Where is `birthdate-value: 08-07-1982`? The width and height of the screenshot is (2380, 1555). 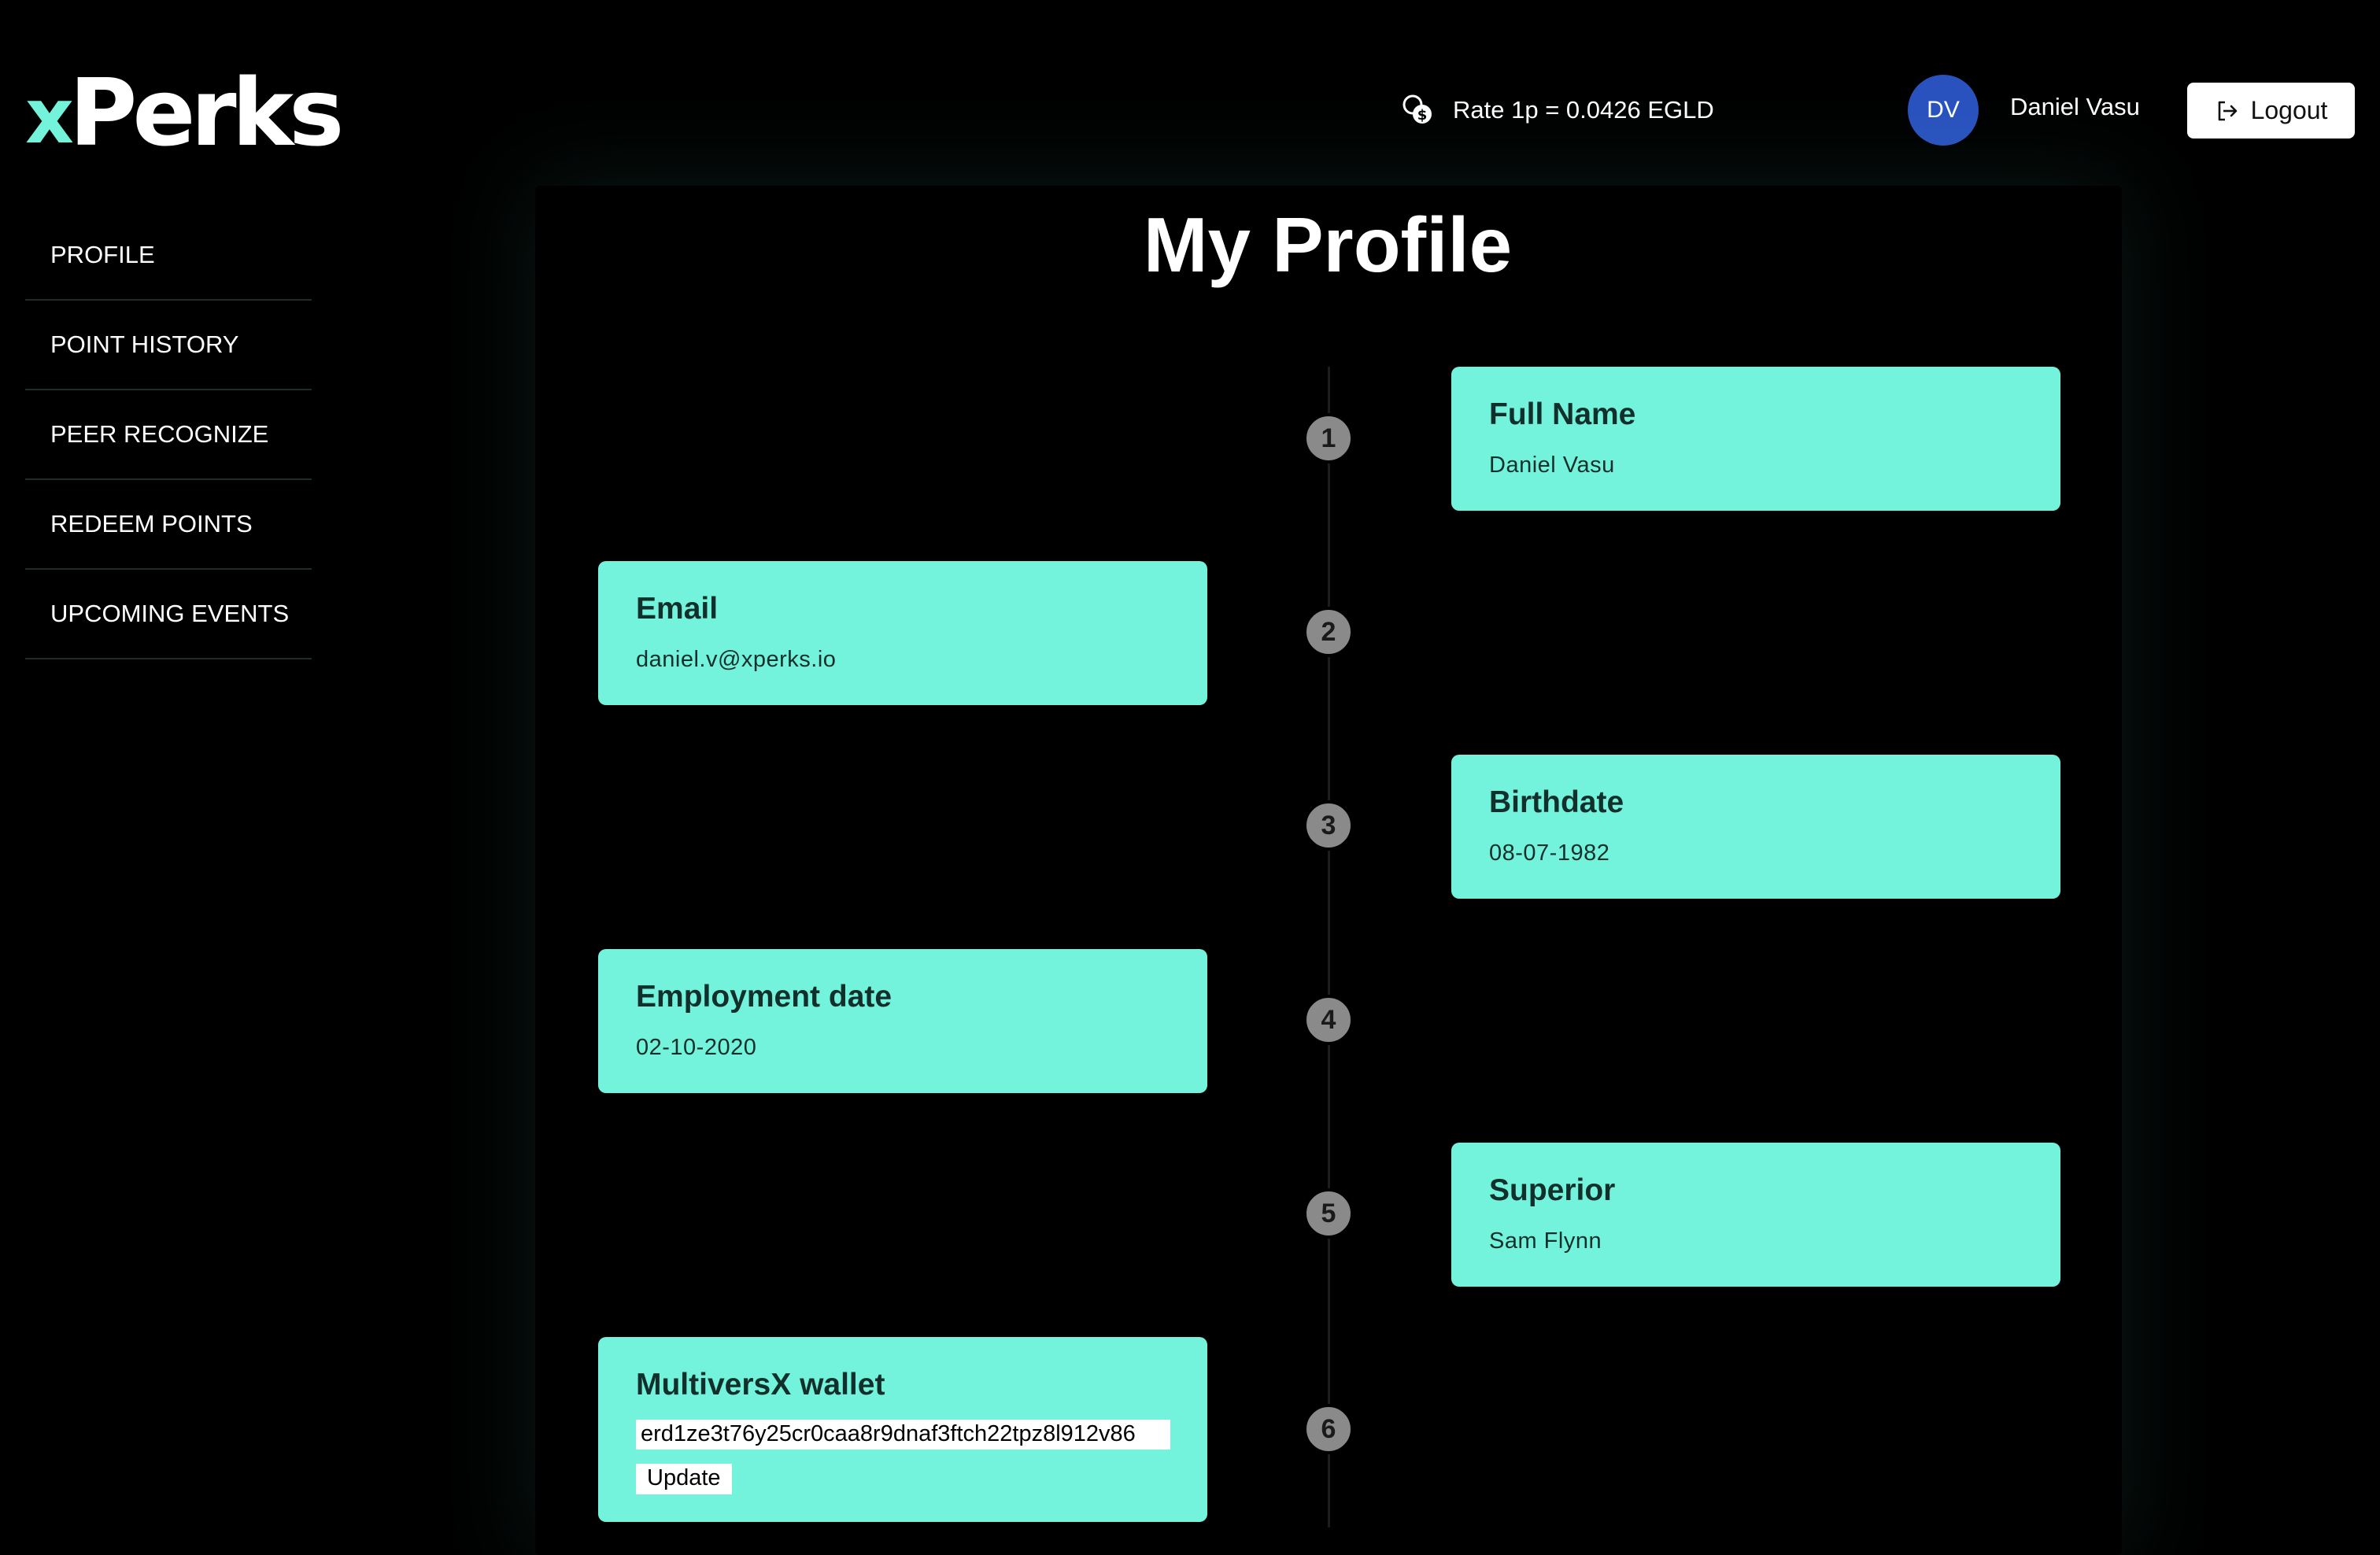
birthdate-value: 08-07-1982 is located at coordinates (1549, 853).